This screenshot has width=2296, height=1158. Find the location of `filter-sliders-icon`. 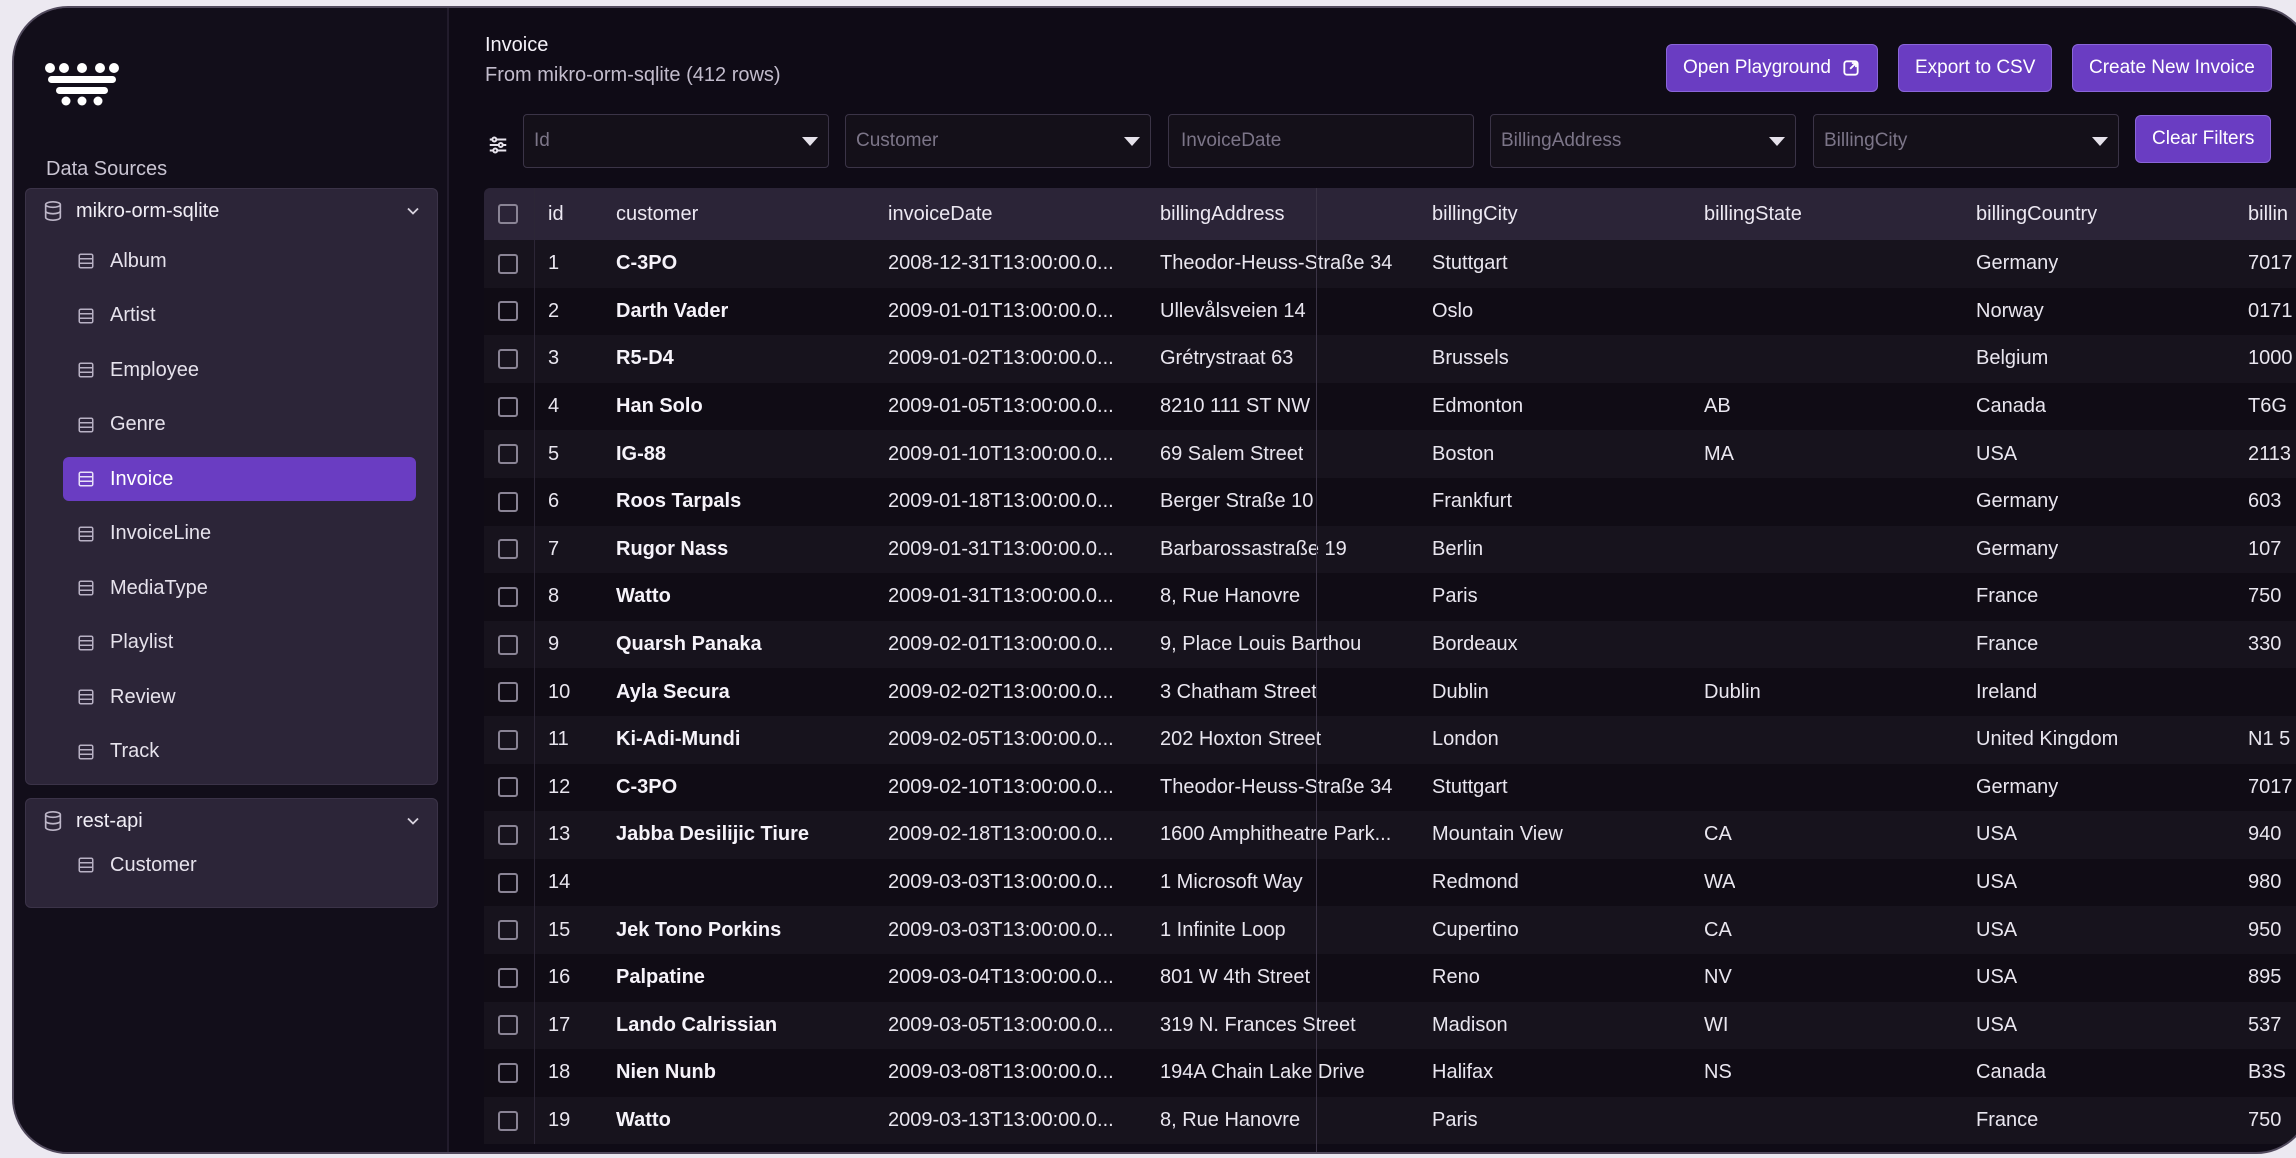

filter-sliders-icon is located at coordinates (498, 145).